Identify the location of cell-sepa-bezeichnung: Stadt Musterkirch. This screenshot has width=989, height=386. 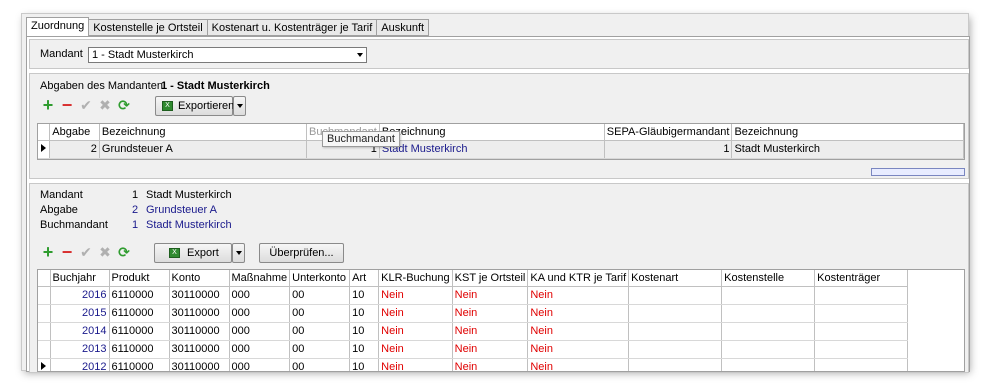
(847, 149).